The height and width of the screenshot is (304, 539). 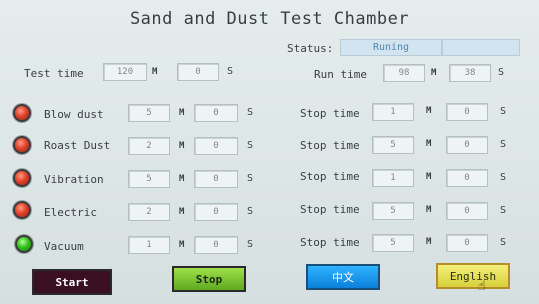 What do you see at coordinates (198, 72) in the screenshot?
I see `test-time-seconds-field: 0` at bounding box center [198, 72].